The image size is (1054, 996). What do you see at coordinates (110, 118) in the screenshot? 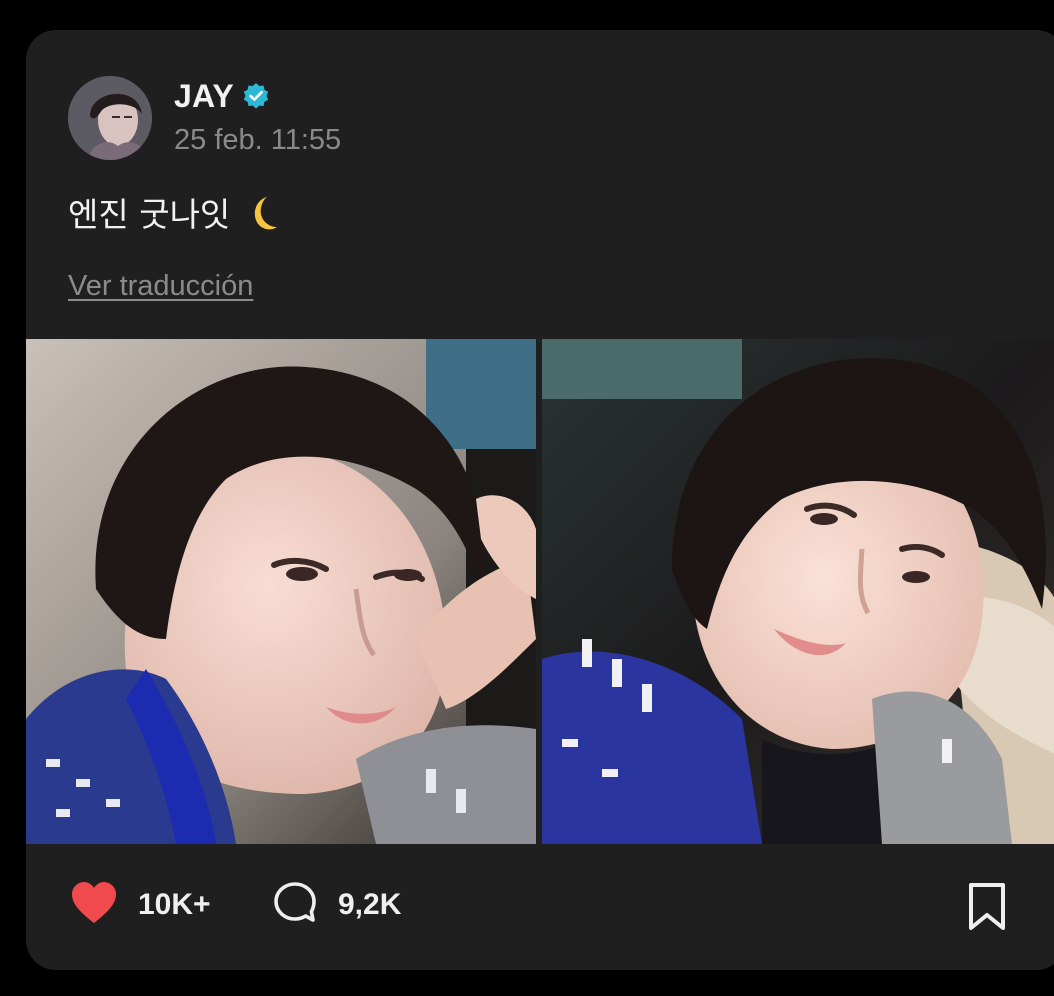
I see `avatar` at bounding box center [110, 118].